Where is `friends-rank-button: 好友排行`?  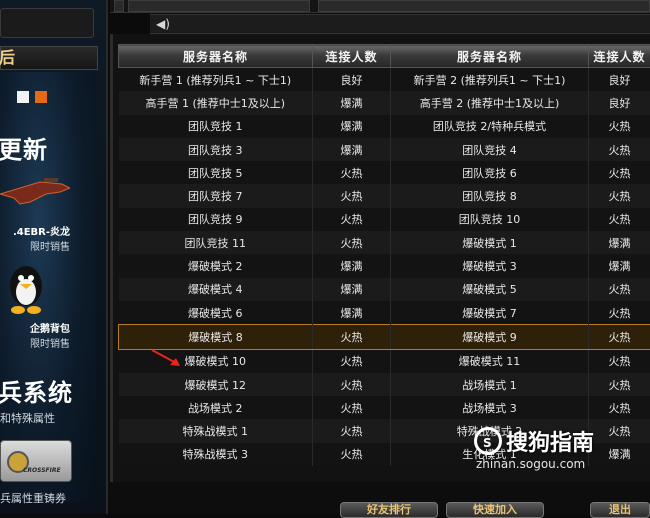
friends-rank-button: 好友排行 is located at coordinates (389, 510).